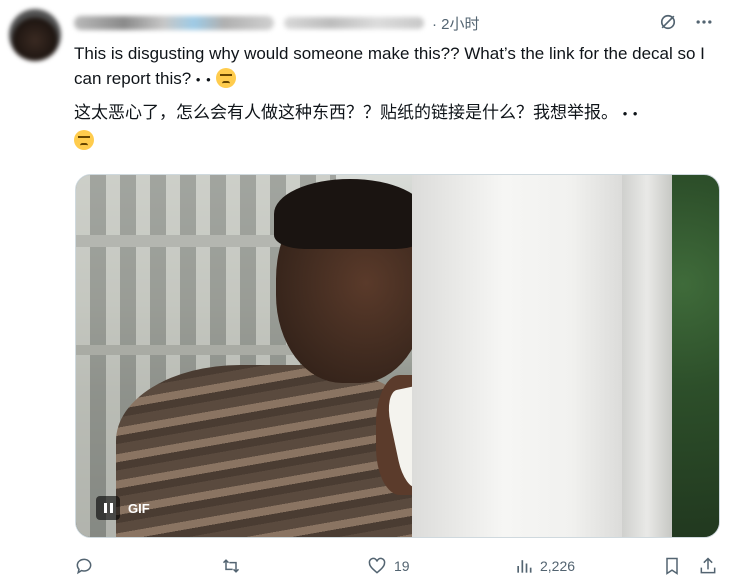 This screenshot has width=735, height=580. What do you see at coordinates (402, 566) in the screenshot?
I see `like-count: 19` at bounding box center [402, 566].